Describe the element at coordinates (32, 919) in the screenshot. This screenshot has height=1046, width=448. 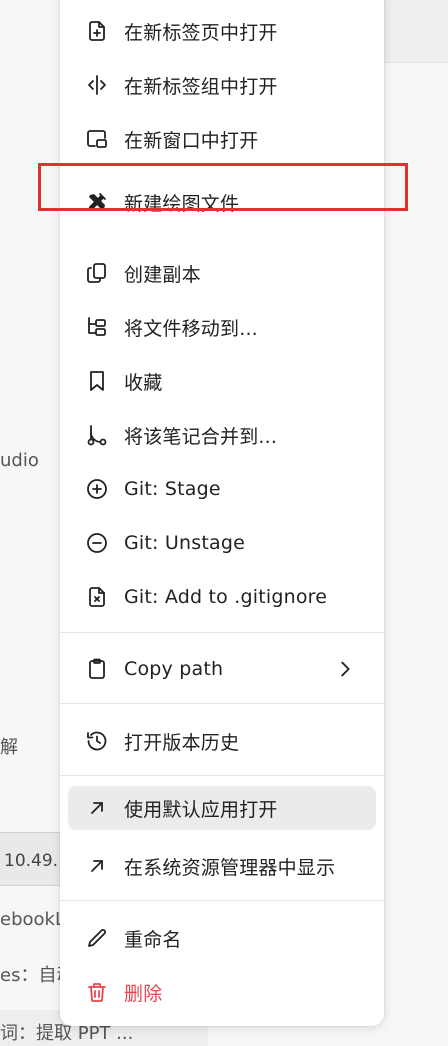
I see `background-text-notebook: ebookL` at that location.